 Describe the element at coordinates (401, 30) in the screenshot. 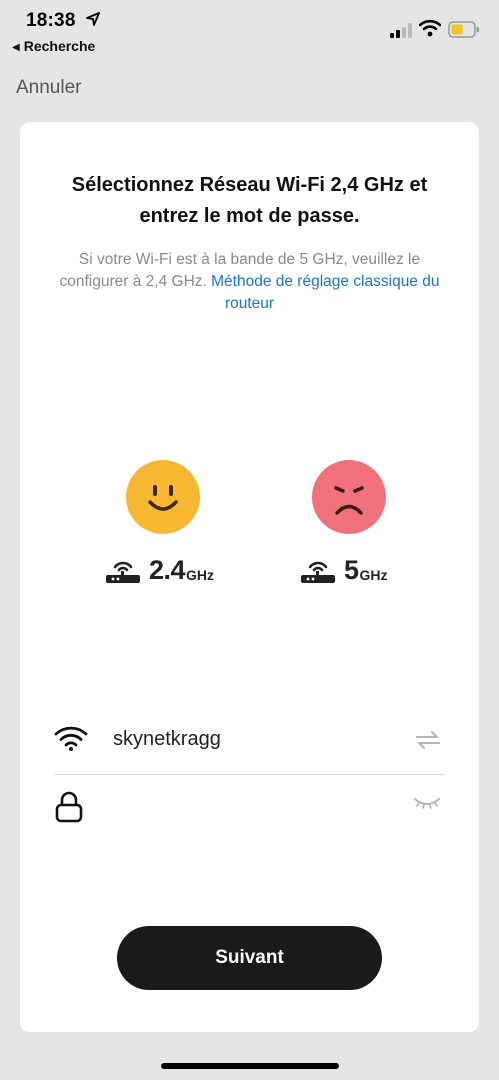

I see `cellular-signal-icon` at that location.